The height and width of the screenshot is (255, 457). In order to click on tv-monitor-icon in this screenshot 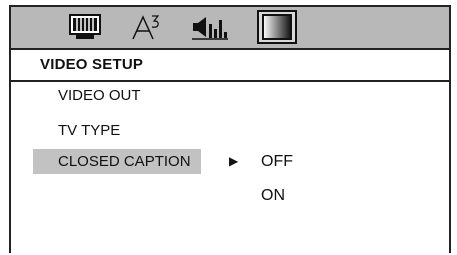, I will do `click(85, 27)`.